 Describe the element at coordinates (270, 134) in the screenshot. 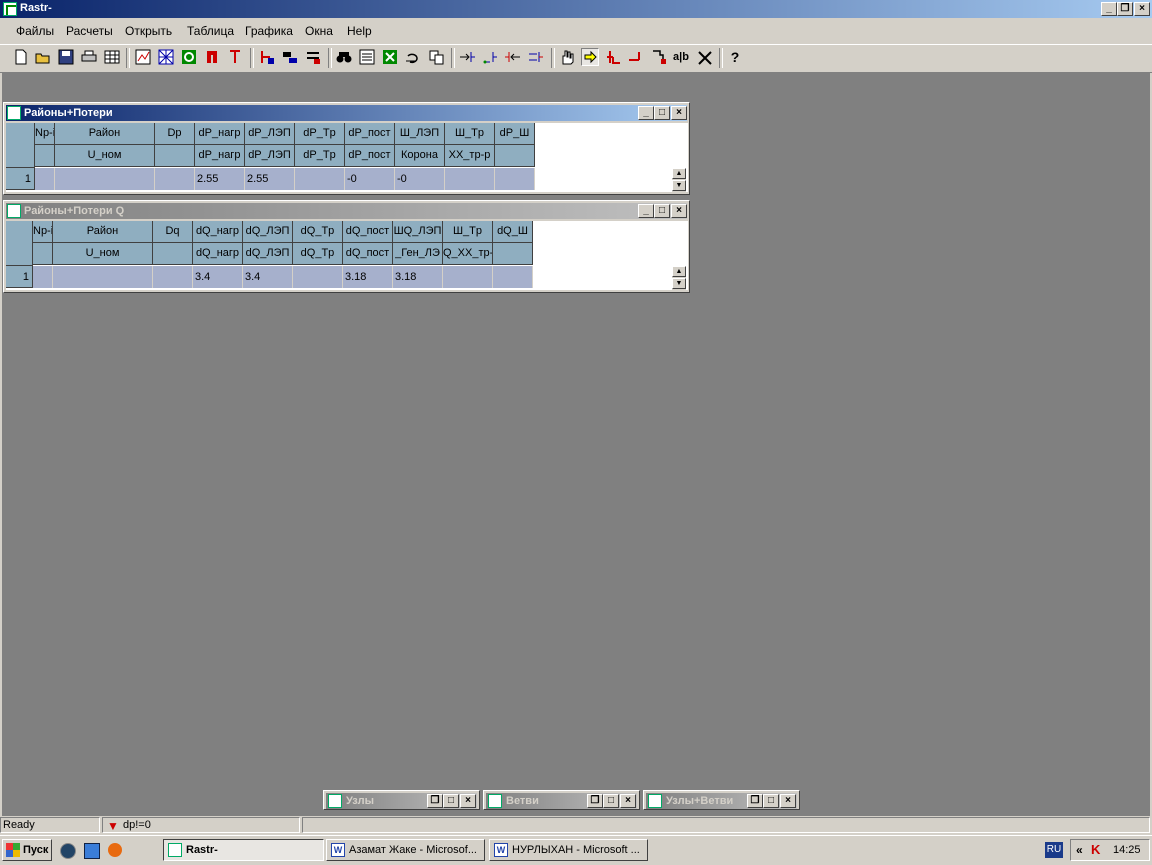

I see `column-header: dP_ЛЭП` at that location.